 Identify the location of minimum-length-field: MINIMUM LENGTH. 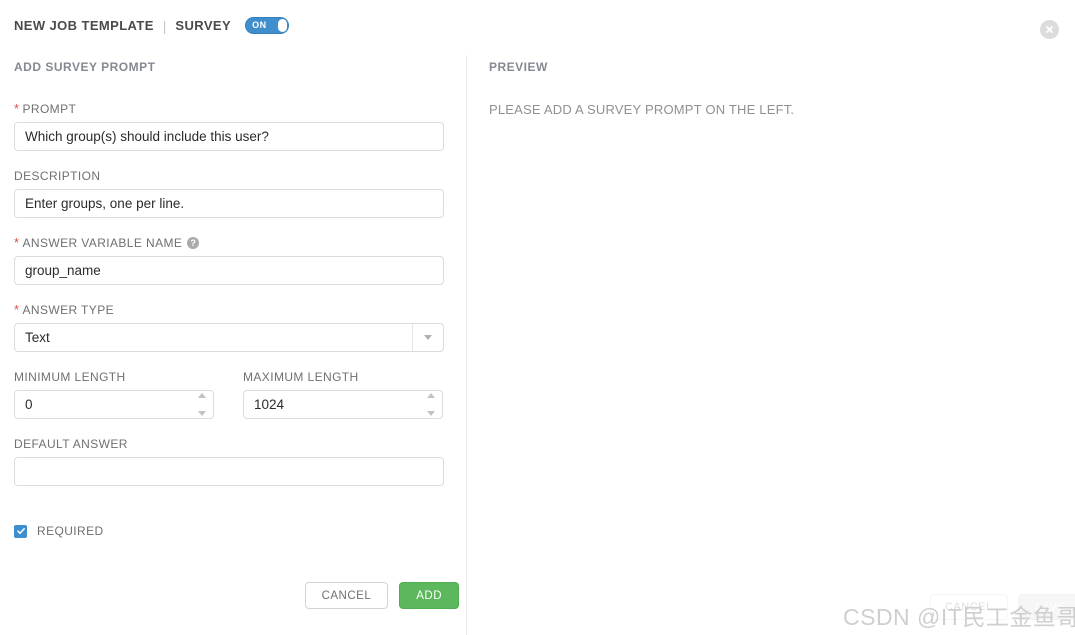
(114, 394).